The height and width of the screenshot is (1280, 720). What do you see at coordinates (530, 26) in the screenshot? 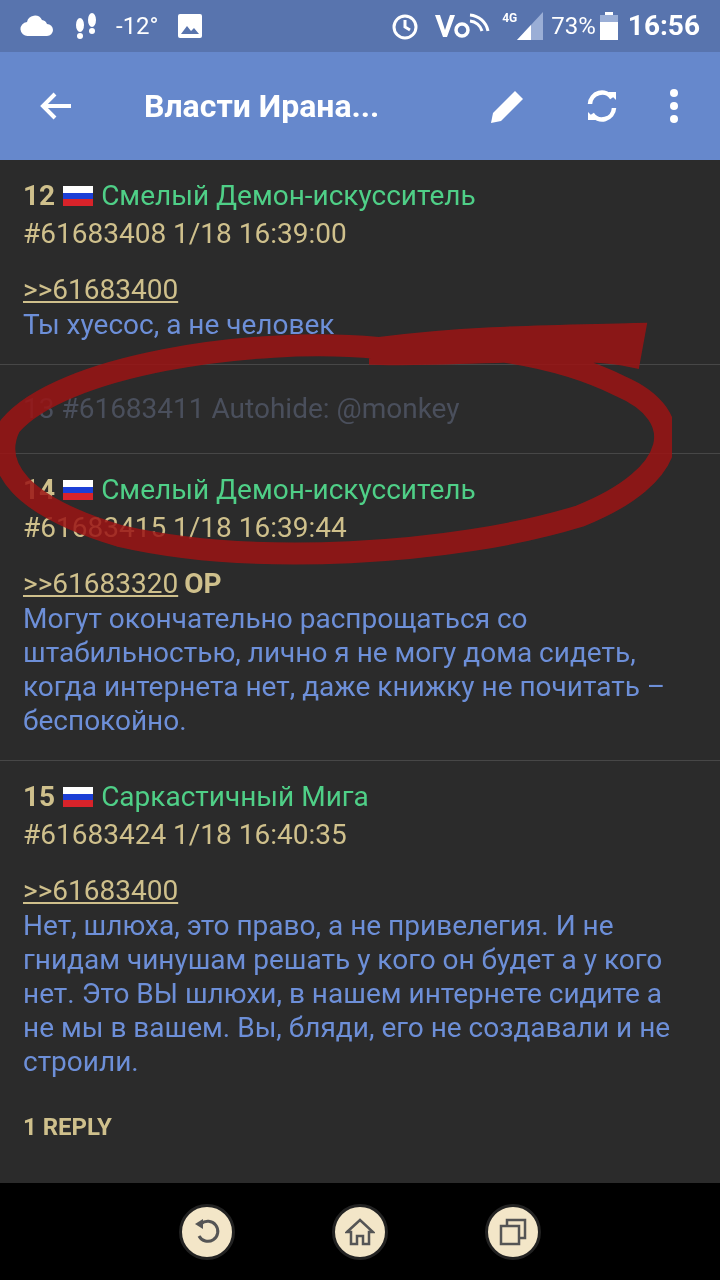
I see `signal-icon` at bounding box center [530, 26].